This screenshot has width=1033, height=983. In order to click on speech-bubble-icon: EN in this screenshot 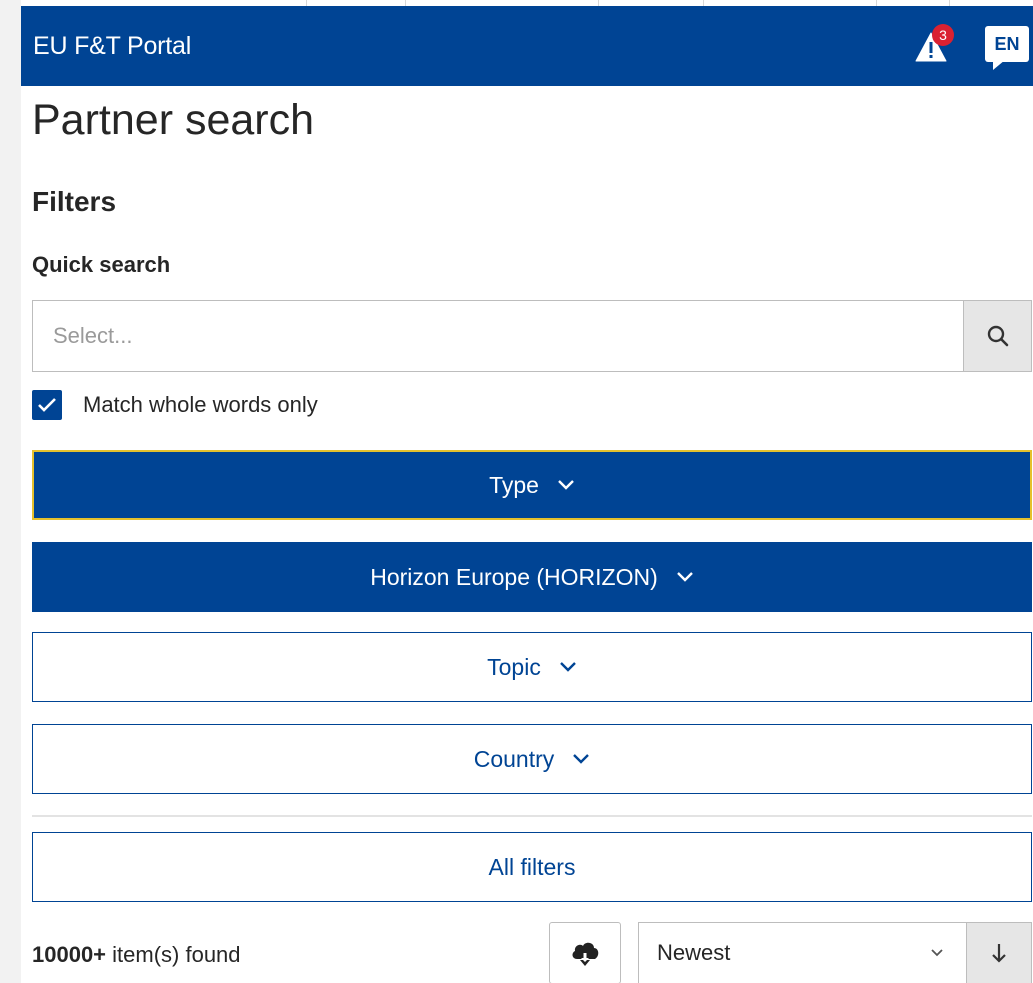, I will do `click(1007, 44)`.